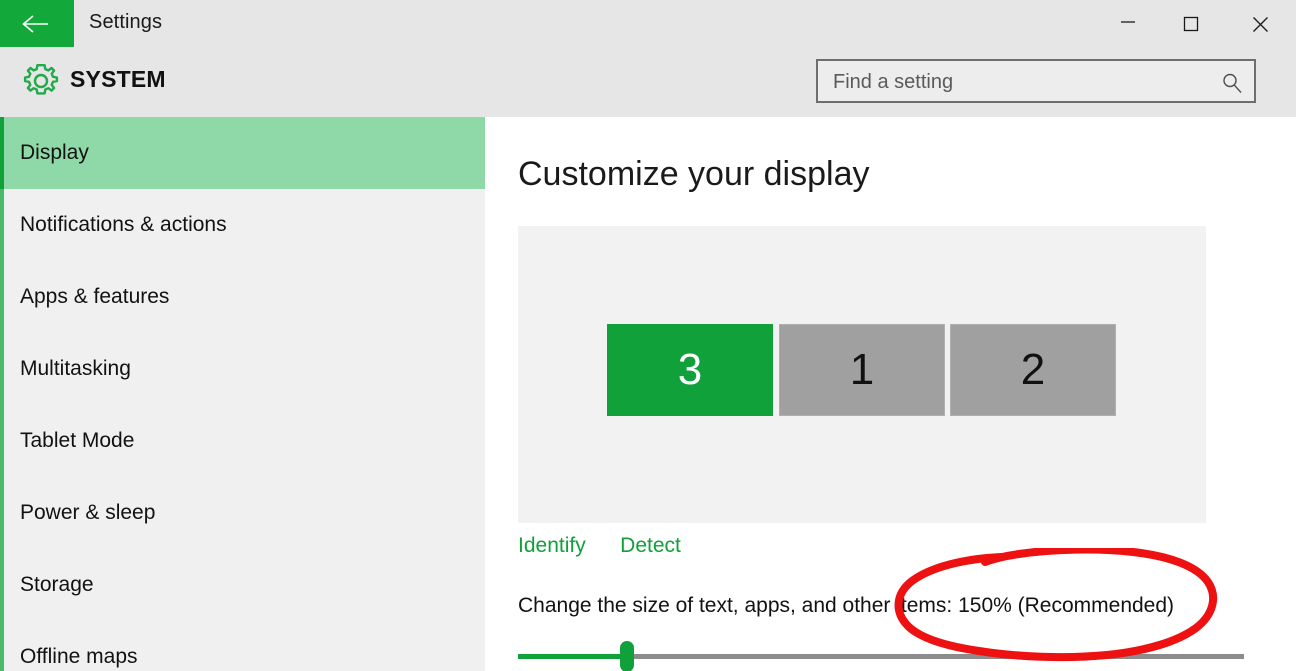 The width and height of the screenshot is (1296, 671). What do you see at coordinates (123, 224) in the screenshot?
I see `sidebar-item-label: Notifications & actions` at bounding box center [123, 224].